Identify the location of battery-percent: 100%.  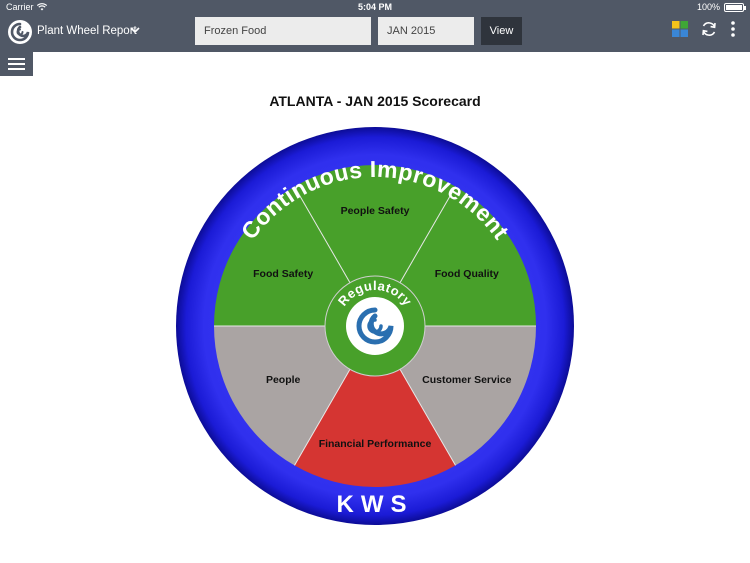
(708, 7).